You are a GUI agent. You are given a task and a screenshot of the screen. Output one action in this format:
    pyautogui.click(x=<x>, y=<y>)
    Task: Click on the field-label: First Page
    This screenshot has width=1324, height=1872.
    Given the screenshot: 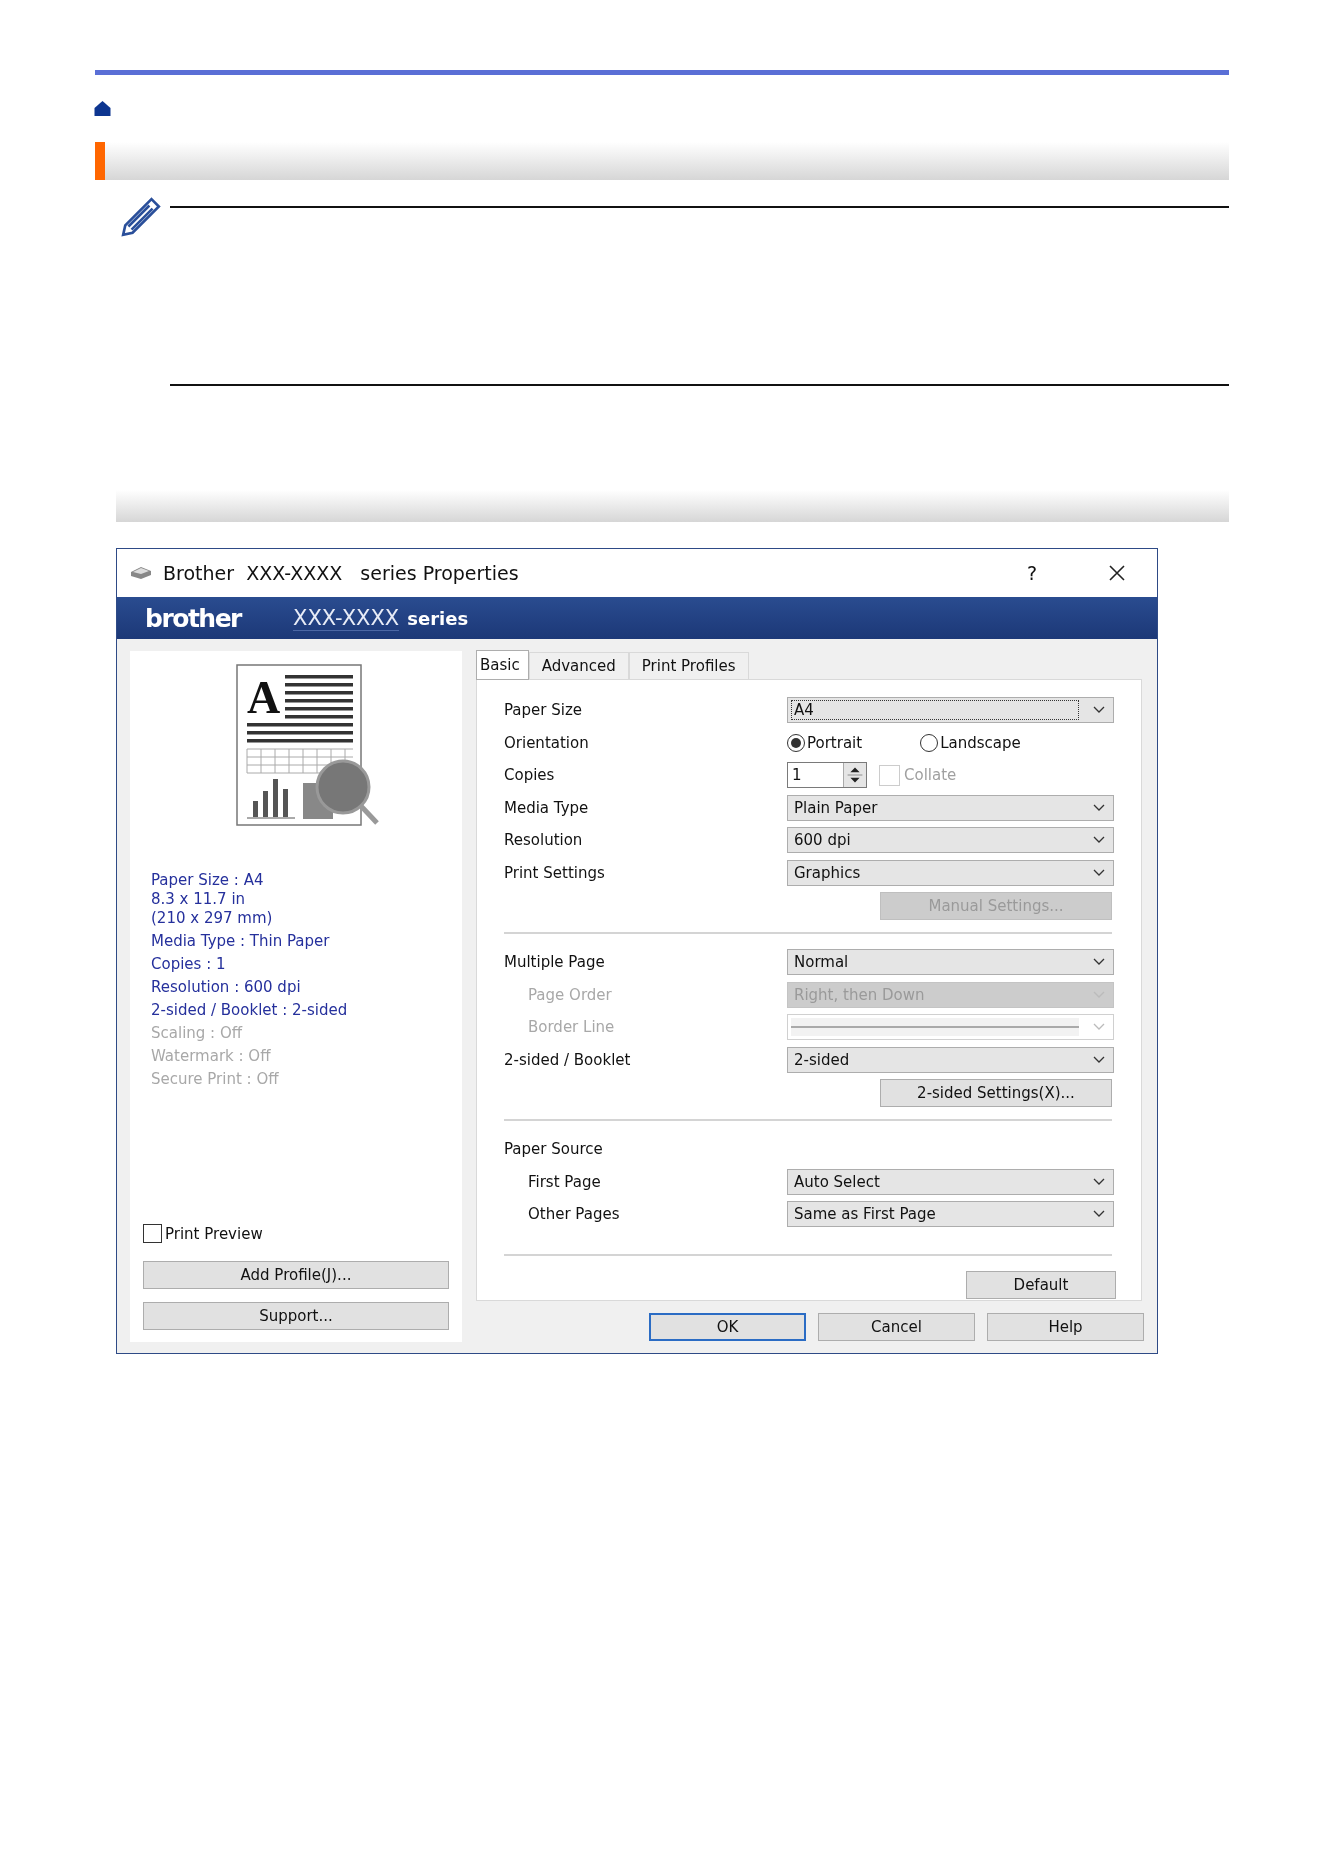 What is the action you would take?
    pyautogui.click(x=564, y=1181)
    